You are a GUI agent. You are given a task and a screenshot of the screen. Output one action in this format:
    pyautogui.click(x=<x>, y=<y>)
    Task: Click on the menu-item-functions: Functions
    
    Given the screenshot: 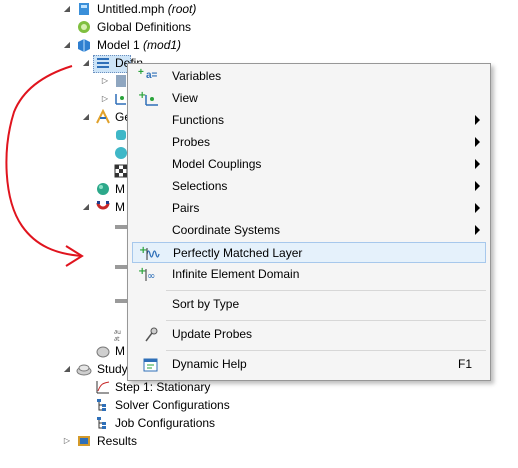 What is the action you would take?
    pyautogui.click(x=309, y=120)
    